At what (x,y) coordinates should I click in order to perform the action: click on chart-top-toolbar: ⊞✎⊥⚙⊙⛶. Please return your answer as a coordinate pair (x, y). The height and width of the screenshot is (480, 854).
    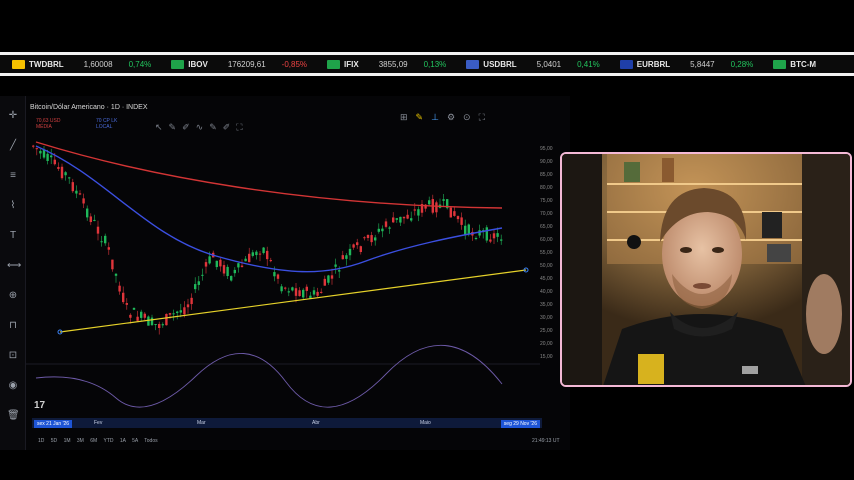
    Looking at the image, I should click on (446, 117).